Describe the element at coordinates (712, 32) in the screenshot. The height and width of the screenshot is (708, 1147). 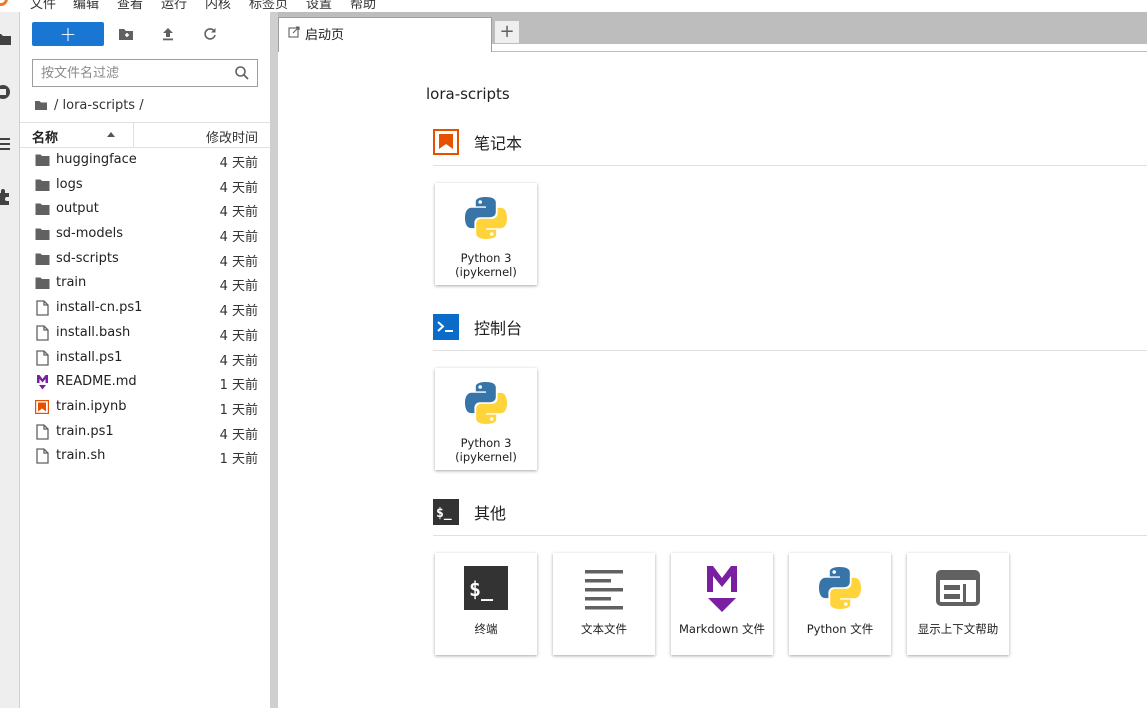
I see `dock-tab-bar: 启动页 +` at that location.